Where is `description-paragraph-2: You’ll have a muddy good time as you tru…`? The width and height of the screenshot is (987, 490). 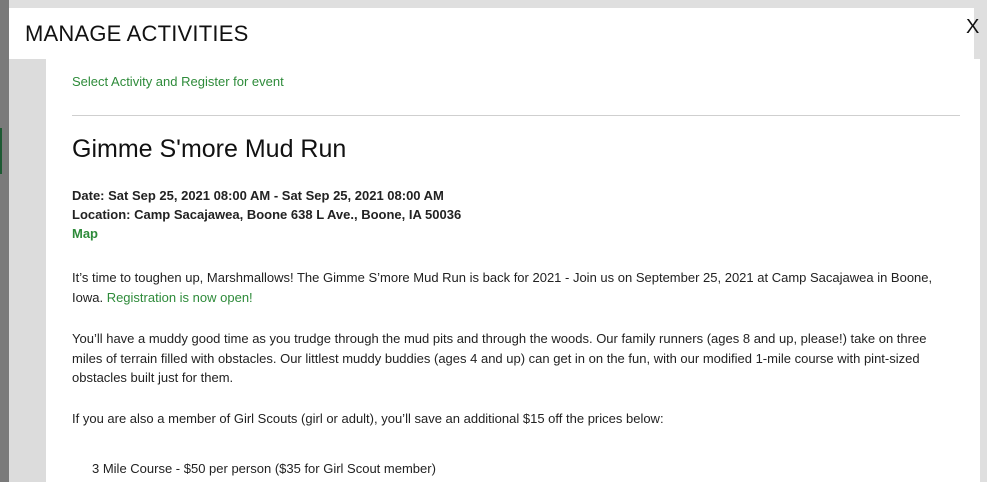
description-paragraph-2: You’ll have a muddy good time as you tru… is located at coordinates (499, 358).